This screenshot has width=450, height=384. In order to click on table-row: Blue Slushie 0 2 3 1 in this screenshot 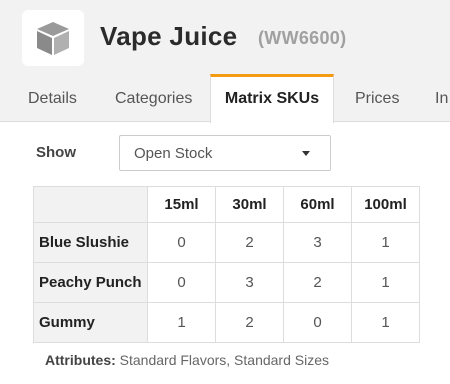, I will do `click(226, 242)`.